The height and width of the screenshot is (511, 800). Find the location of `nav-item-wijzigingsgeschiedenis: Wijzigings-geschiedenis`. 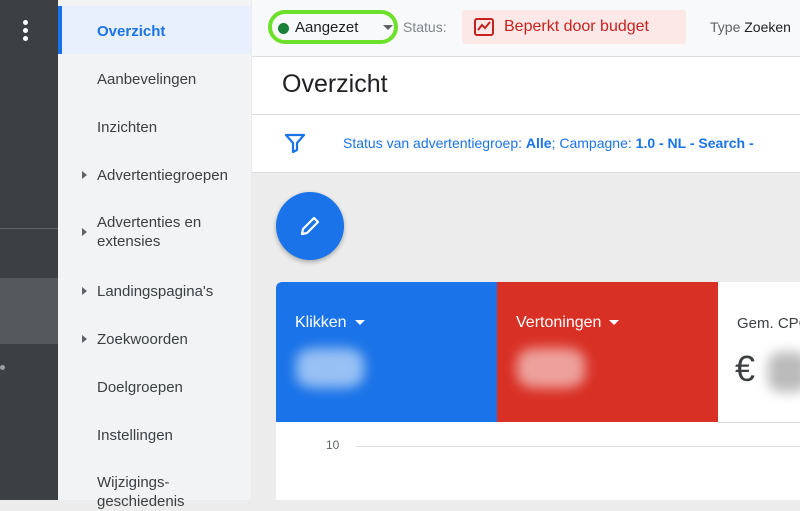

nav-item-wijzigingsgeschiedenis: Wijzigings-geschiedenis is located at coordinates (154, 484).